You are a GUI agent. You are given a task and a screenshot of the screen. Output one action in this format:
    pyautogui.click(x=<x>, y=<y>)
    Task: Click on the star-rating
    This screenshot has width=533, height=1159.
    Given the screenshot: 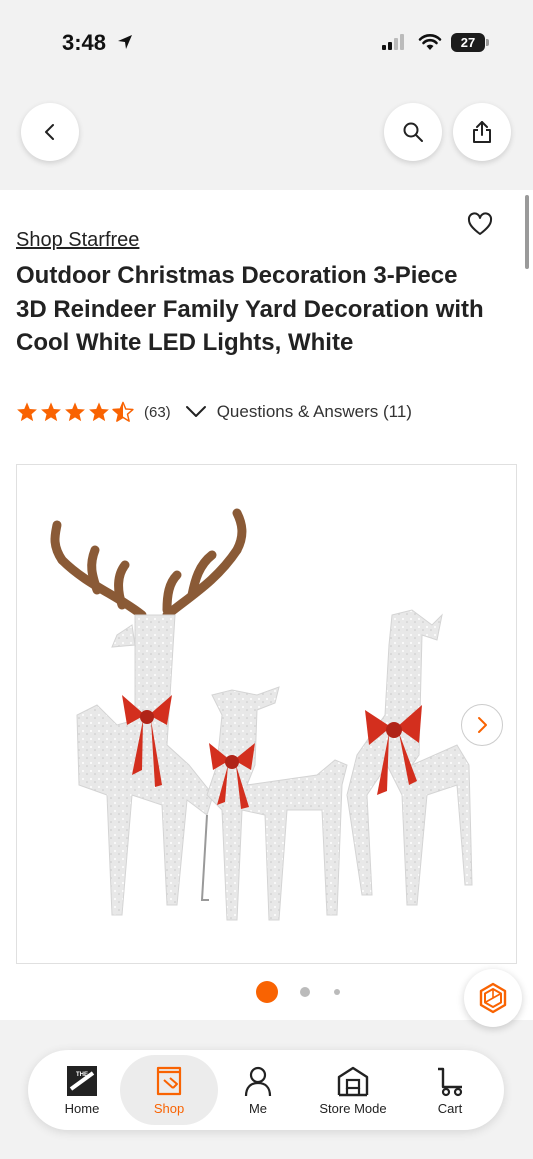 What is the action you would take?
    pyautogui.click(x=75, y=412)
    